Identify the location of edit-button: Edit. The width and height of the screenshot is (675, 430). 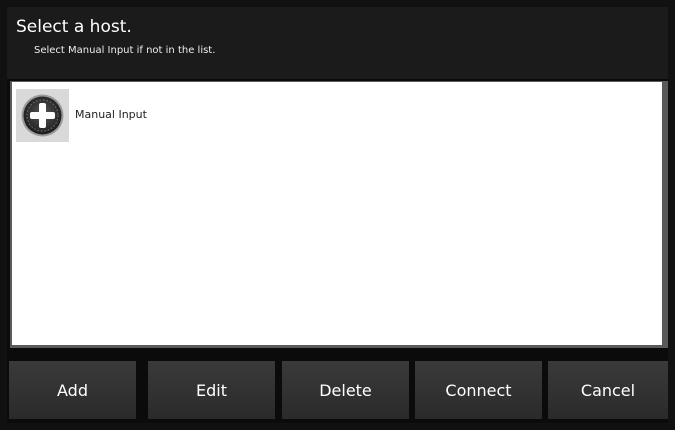
(211, 390).